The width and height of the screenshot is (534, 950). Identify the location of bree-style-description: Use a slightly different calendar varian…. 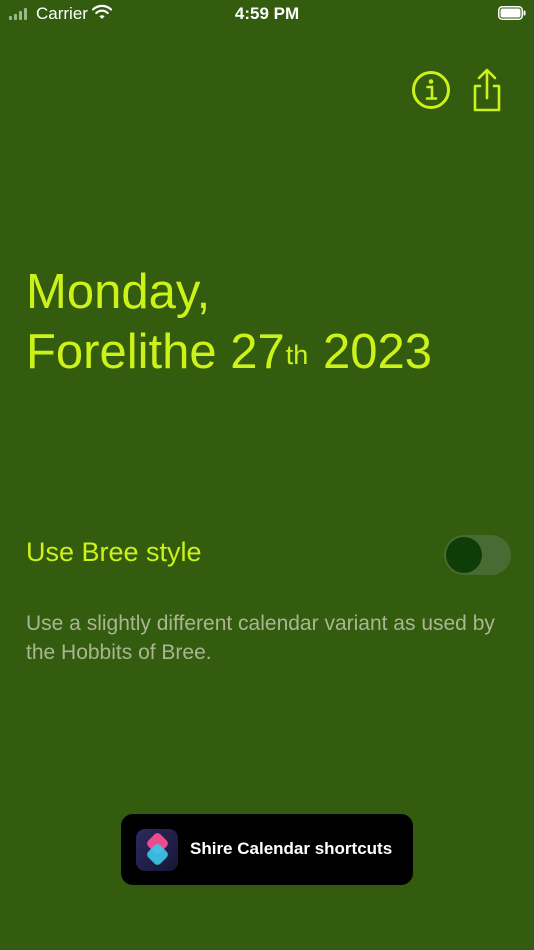
(260, 638).